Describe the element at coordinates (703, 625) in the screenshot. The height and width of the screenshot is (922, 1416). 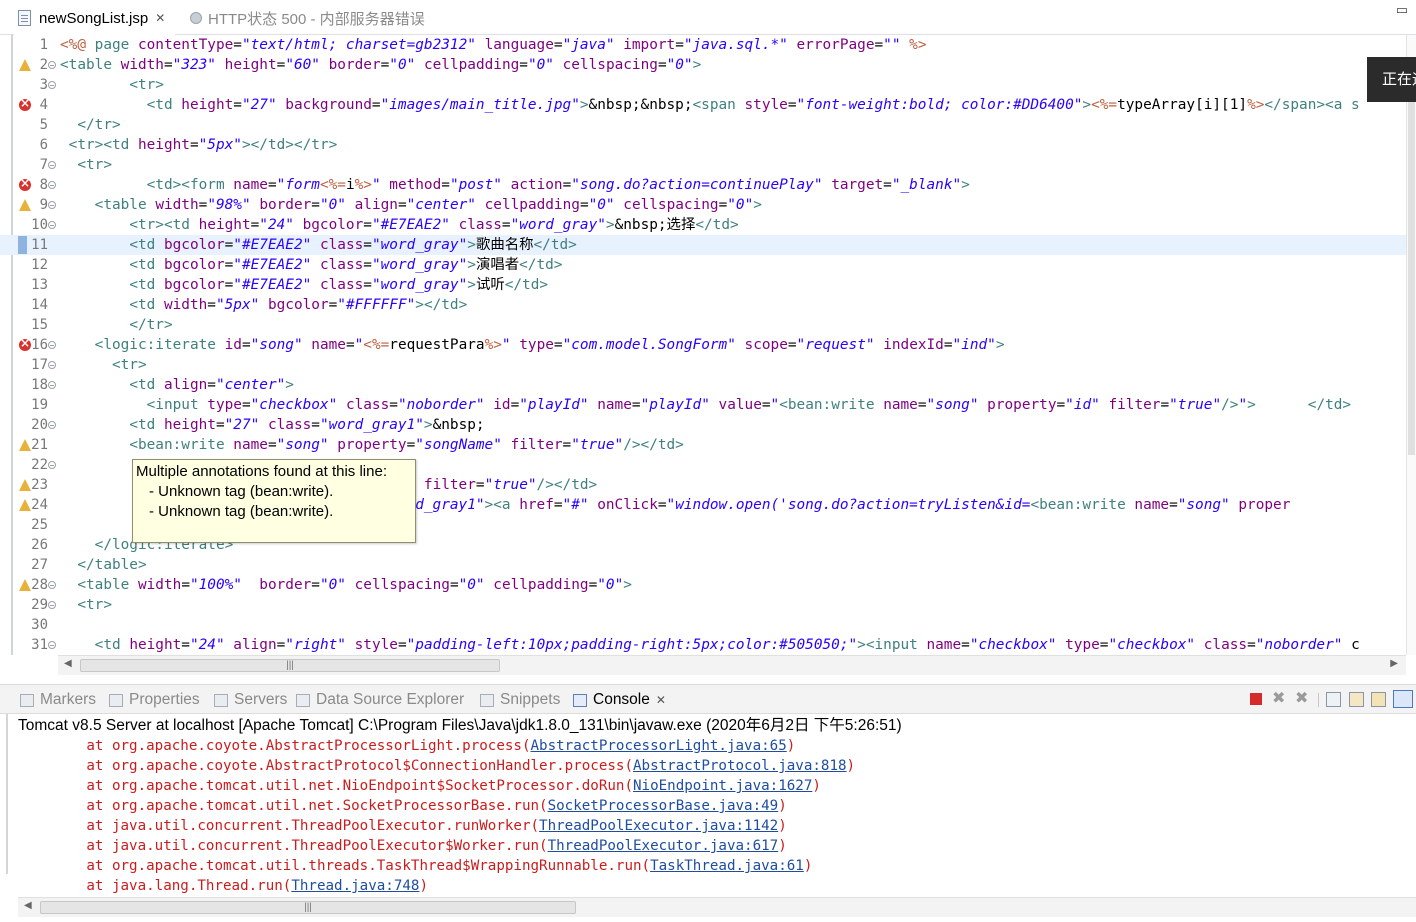
I see `code-line: 30` at that location.